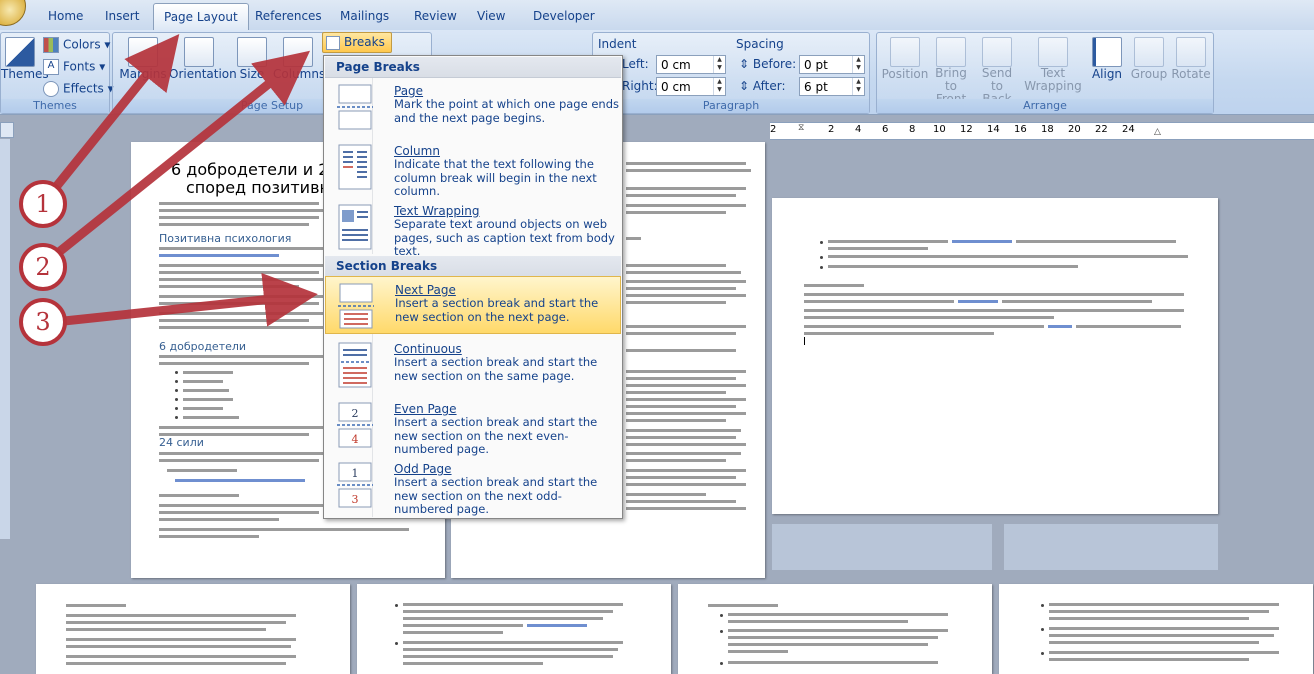  I want to click on themes-label: Themes, so click(25, 74).